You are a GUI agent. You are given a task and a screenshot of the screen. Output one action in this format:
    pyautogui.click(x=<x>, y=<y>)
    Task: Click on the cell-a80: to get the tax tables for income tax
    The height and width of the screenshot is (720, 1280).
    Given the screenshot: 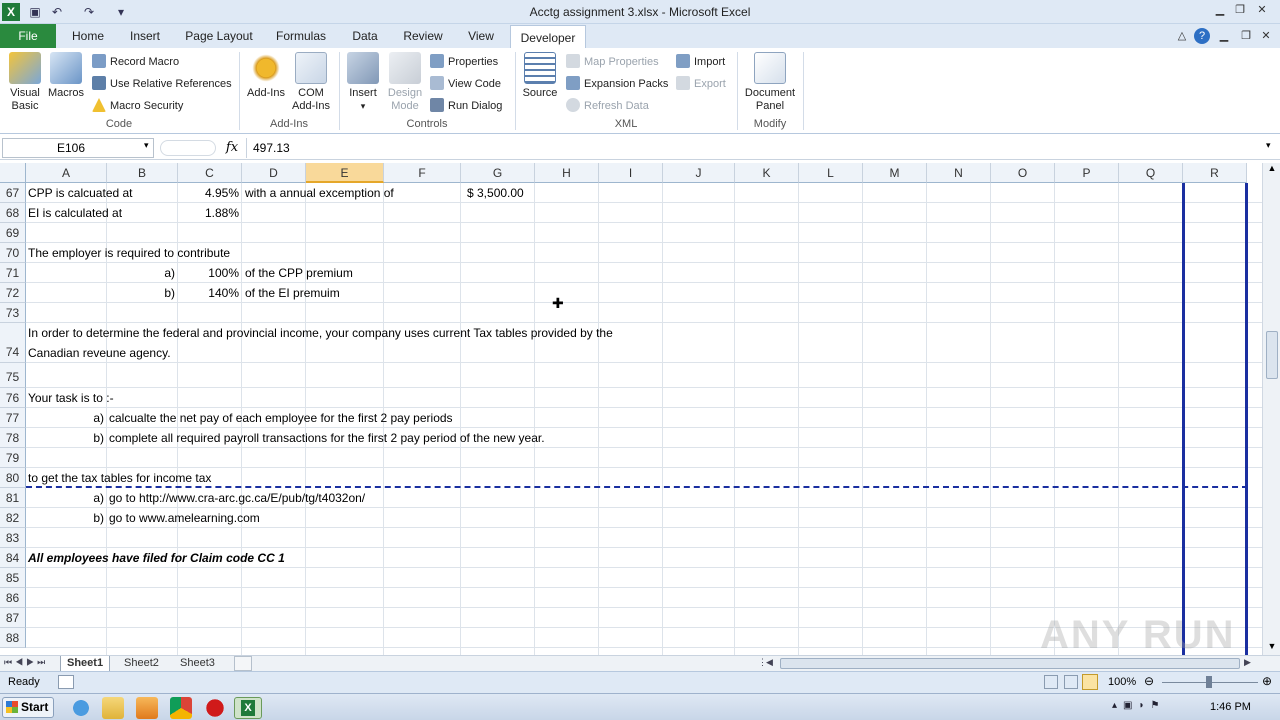 What is the action you would take?
    pyautogui.click(x=119, y=478)
    